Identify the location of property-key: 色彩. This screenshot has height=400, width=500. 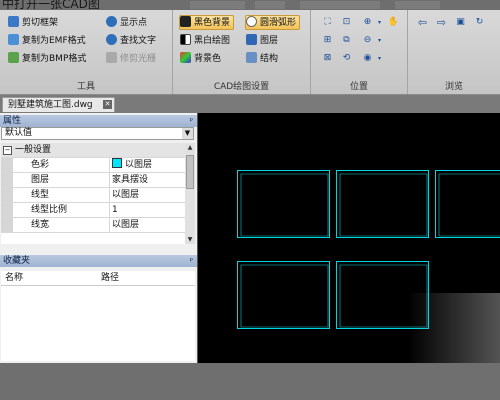
(40, 165).